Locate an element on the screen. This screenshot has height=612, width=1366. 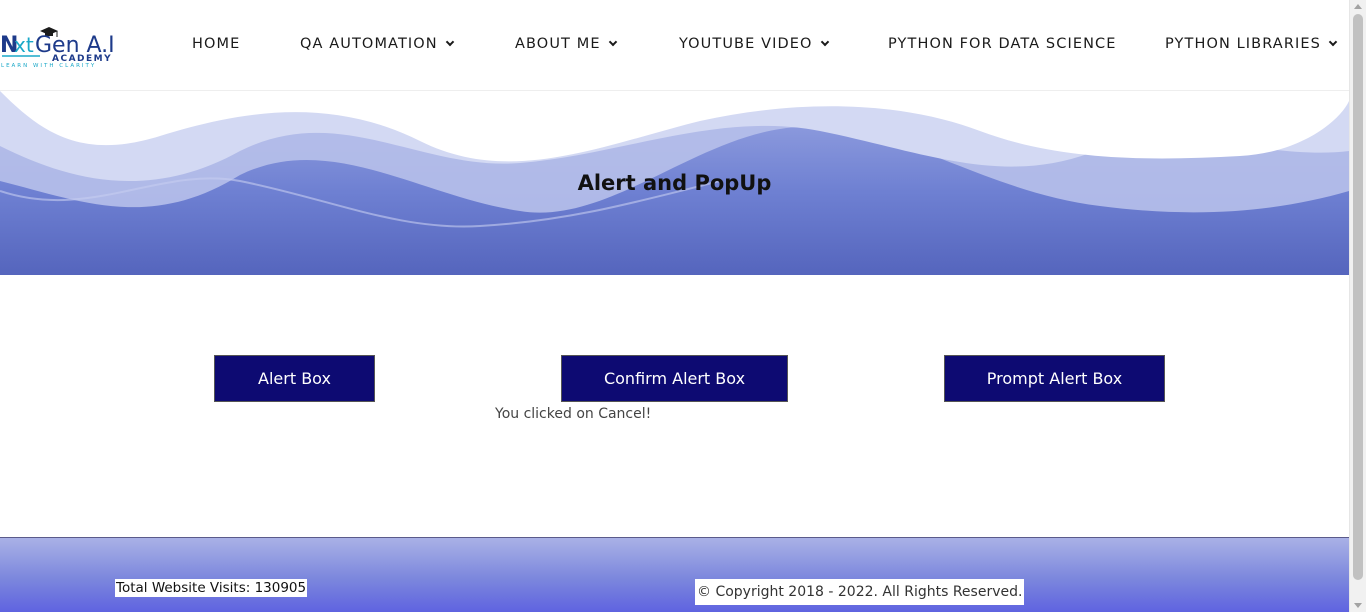
nav-python-libraries: PYTHON LIBRARIES is located at coordinates (1251, 44).